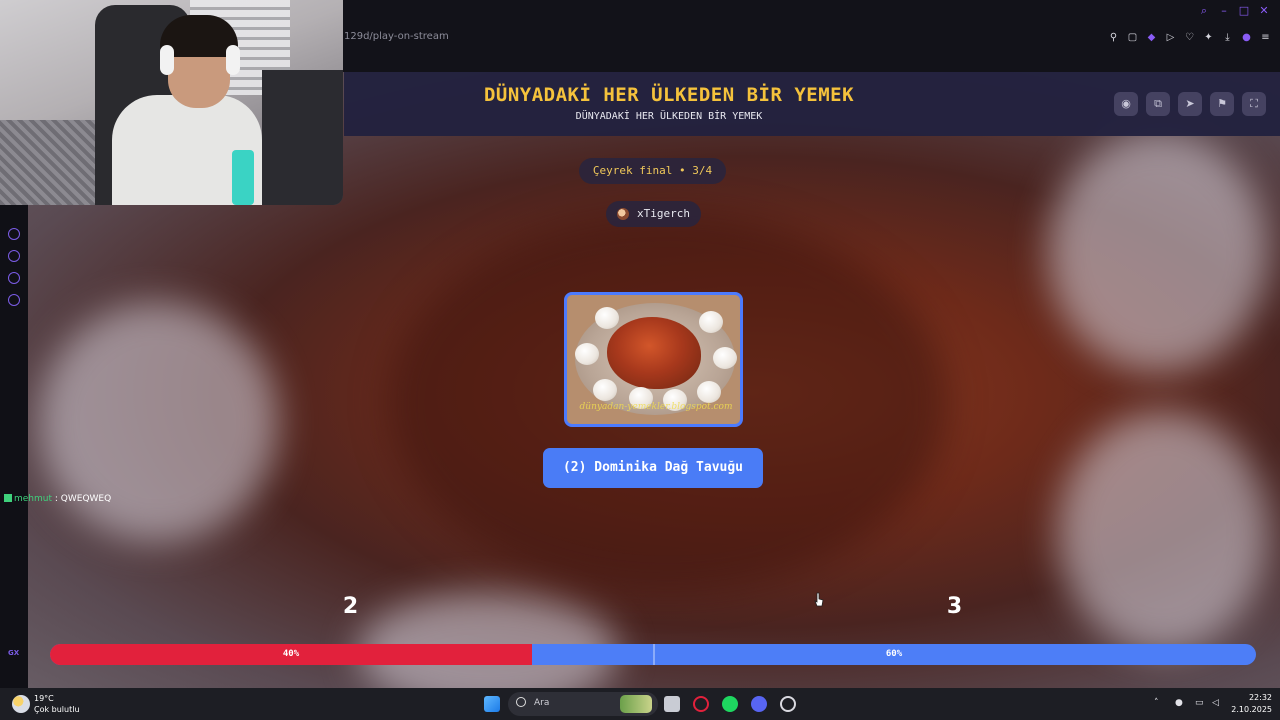 This screenshot has width=1280, height=720. I want to click on webcam-overlay, so click(171, 102).